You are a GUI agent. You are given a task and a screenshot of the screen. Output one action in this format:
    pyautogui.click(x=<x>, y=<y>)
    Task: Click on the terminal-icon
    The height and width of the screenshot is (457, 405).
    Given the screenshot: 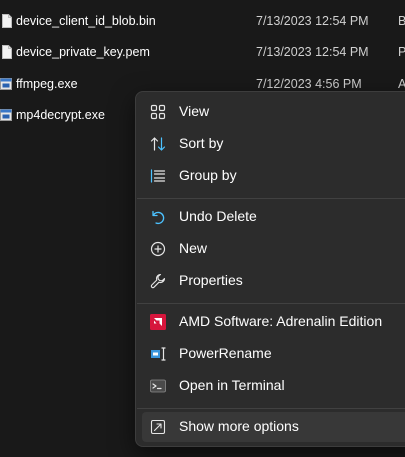 What is the action you would take?
    pyautogui.click(x=158, y=386)
    